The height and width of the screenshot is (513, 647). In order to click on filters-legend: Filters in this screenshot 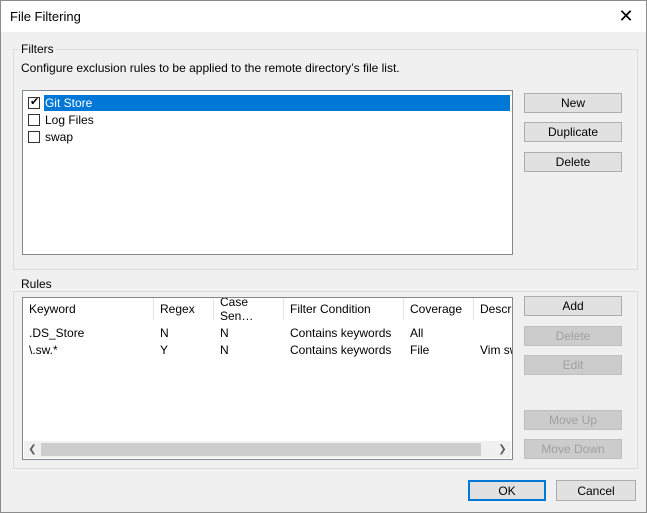, I will do `click(37, 49)`.